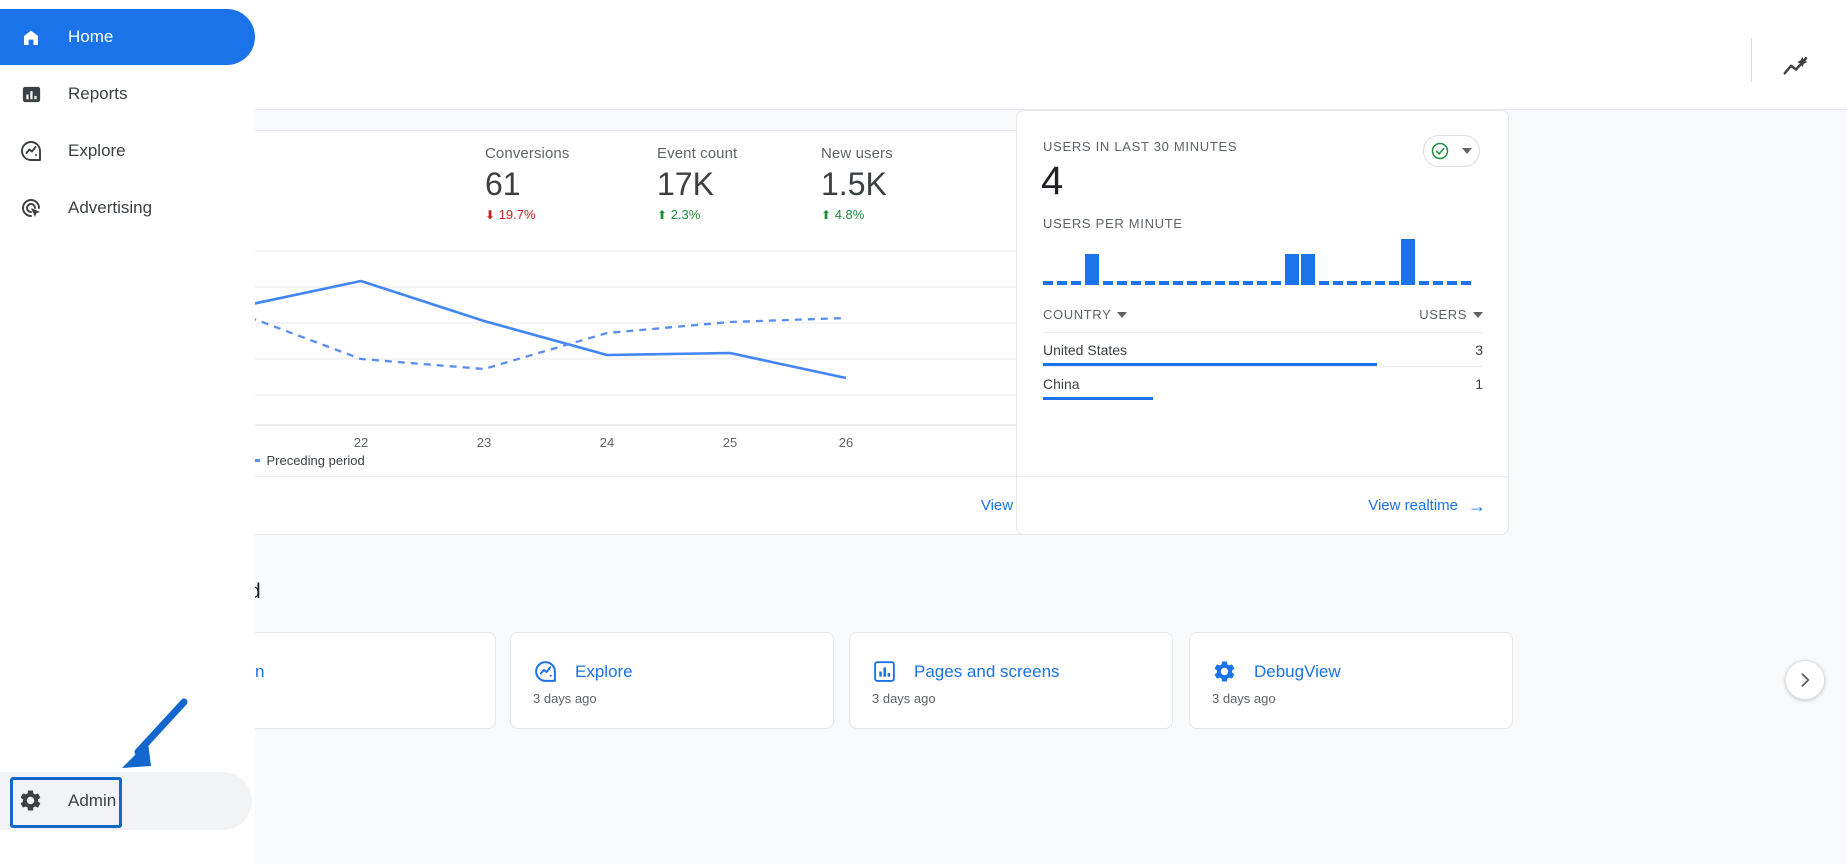  What do you see at coordinates (1263, 314) in the screenshot?
I see `realtime-table-header: COUNTRY USERS` at bounding box center [1263, 314].